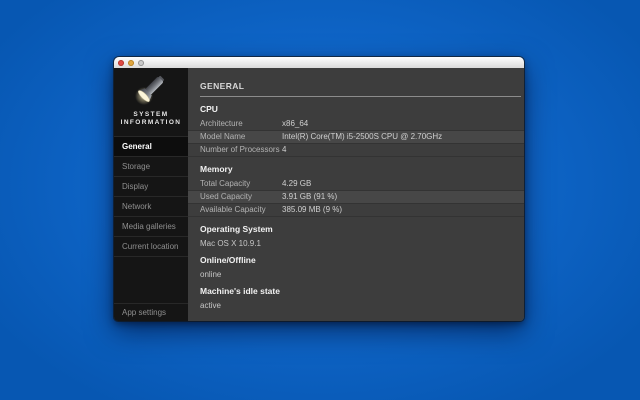  I want to click on row-value: 4.29 GB, so click(297, 183).